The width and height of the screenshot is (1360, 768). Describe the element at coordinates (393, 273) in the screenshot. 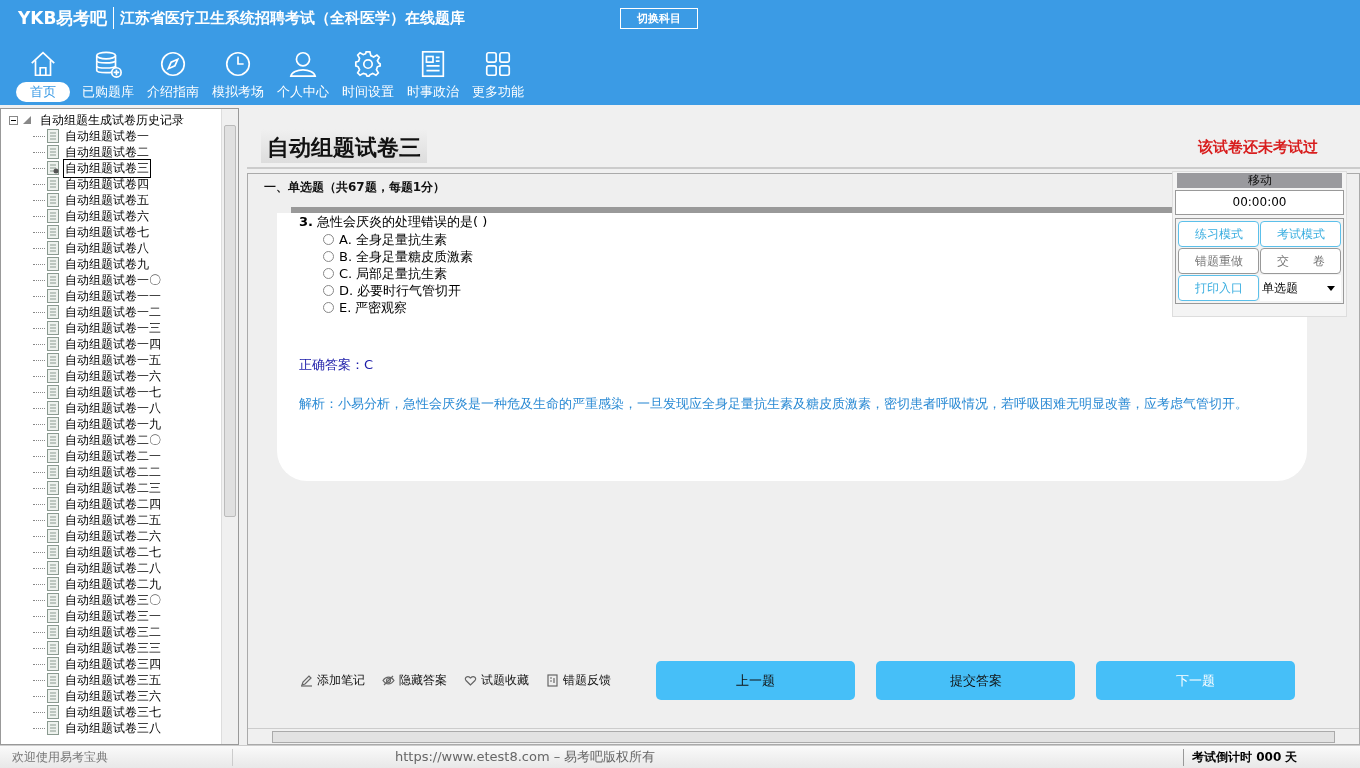

I see `option-label: C. 局部足量抗生素` at that location.